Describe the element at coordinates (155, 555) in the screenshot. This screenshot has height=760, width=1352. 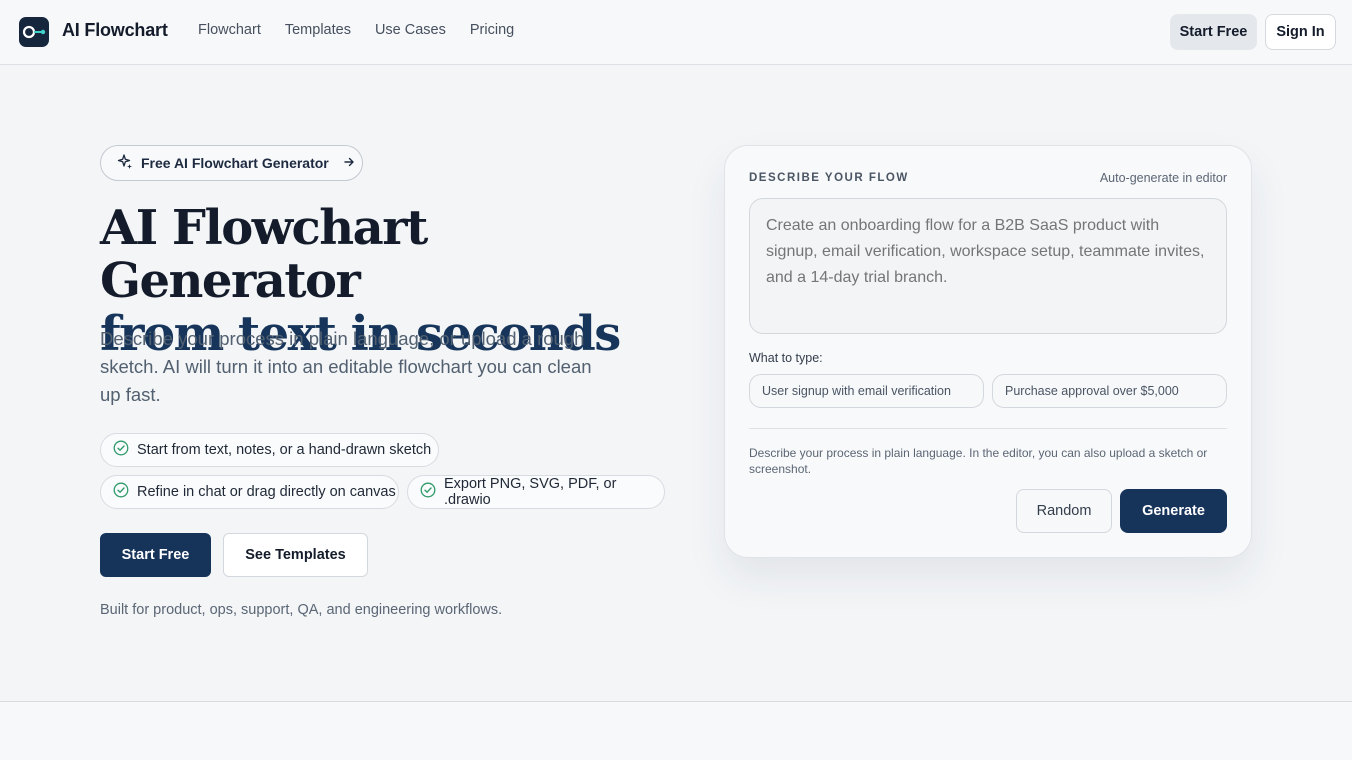
I see `start-free-button: Start Free` at that location.